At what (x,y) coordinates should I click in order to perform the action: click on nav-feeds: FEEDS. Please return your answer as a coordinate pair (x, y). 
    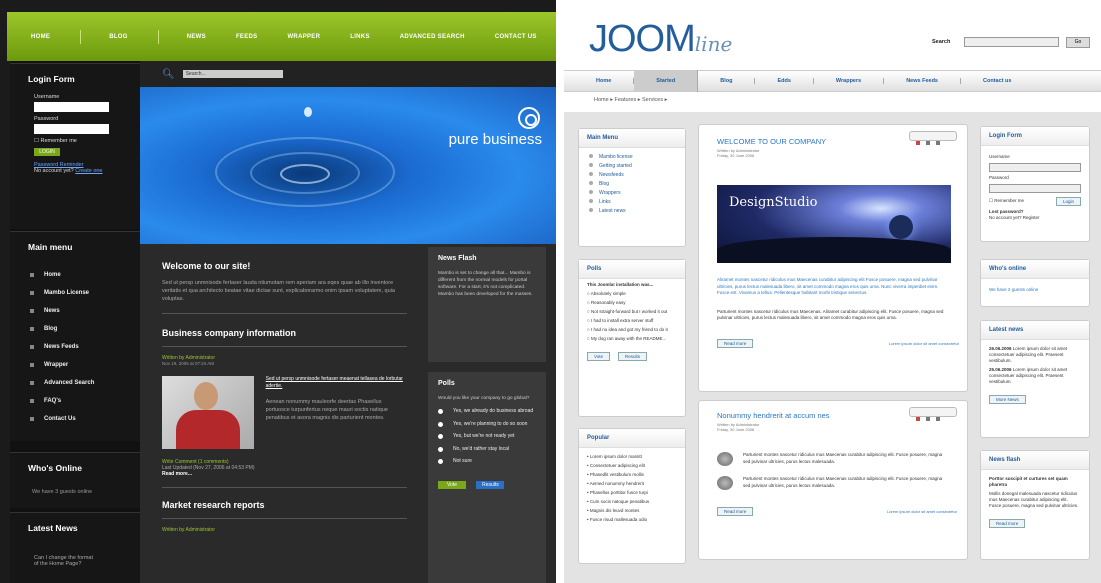
    Looking at the image, I should click on (247, 37).